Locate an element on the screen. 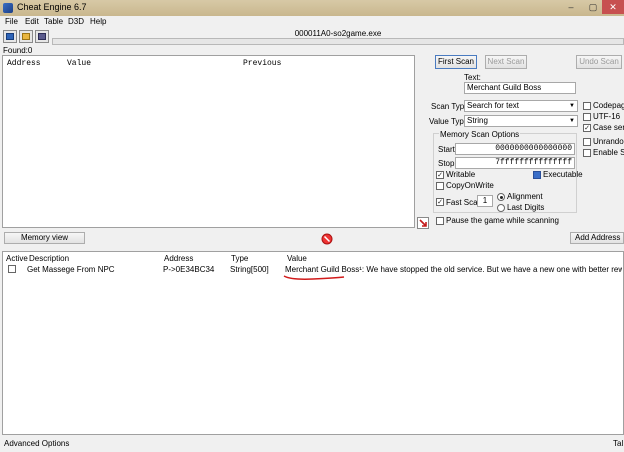 The width and height of the screenshot is (624, 452). advanced-options-link: Advanced Options is located at coordinates (36, 443).